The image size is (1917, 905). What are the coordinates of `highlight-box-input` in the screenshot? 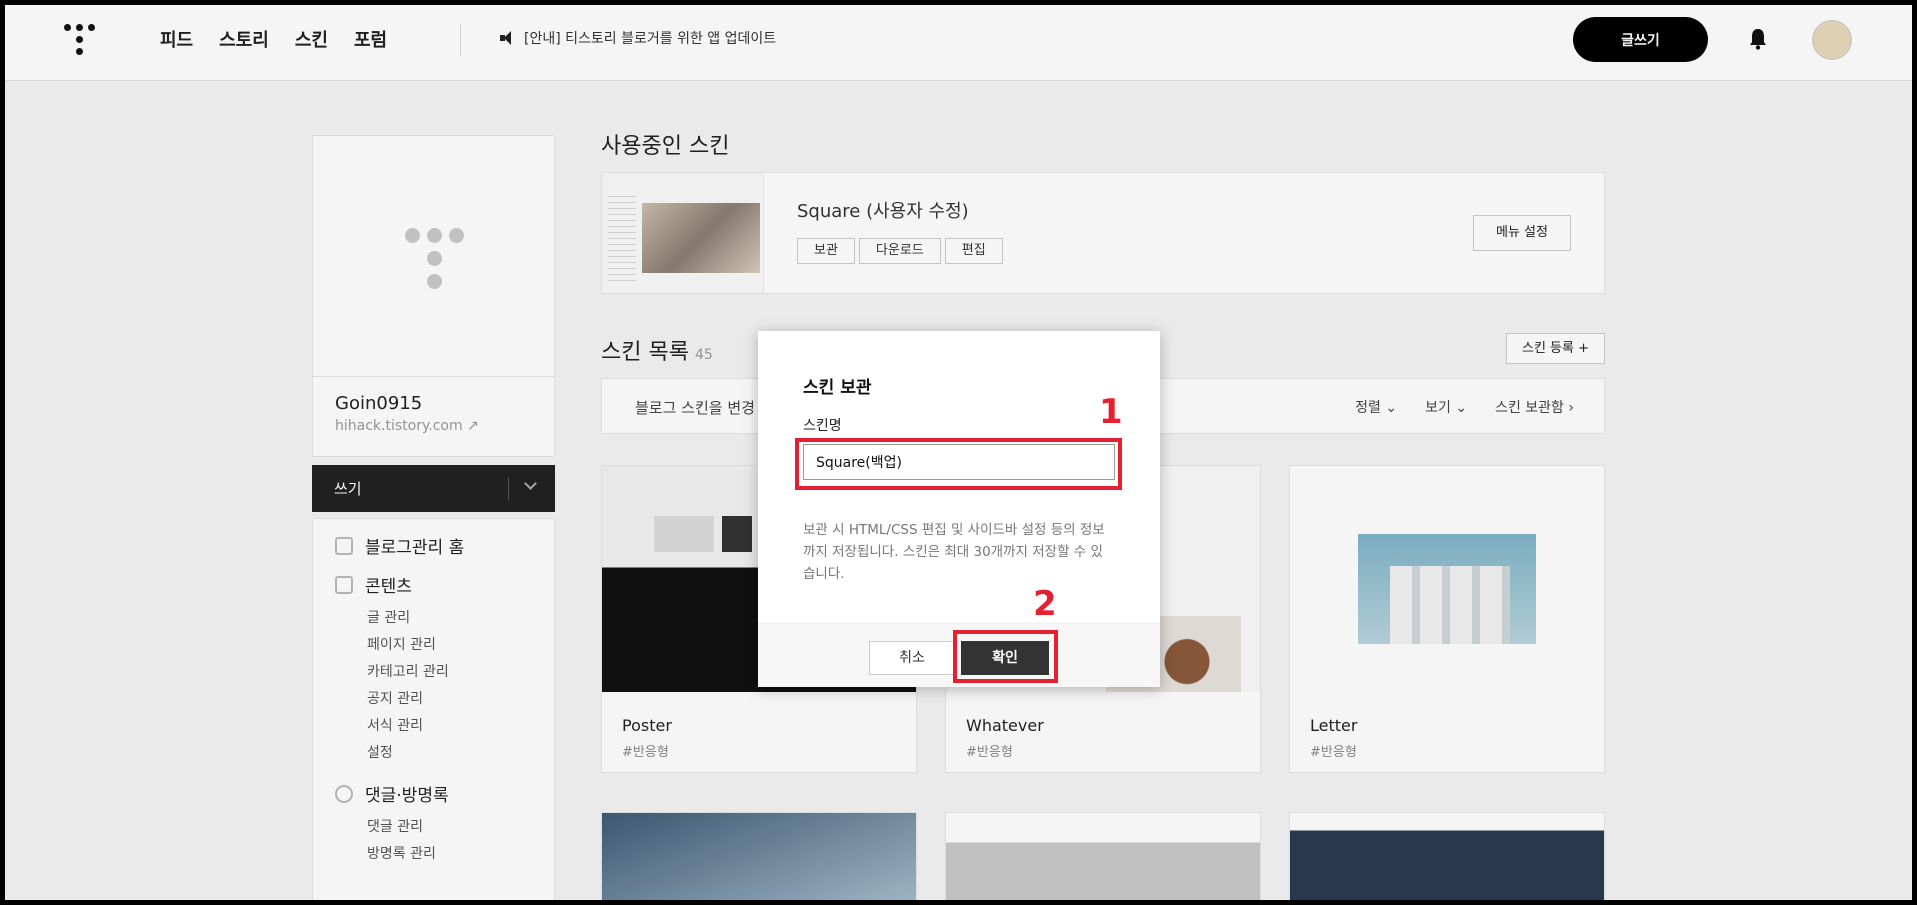 It's located at (958, 464).